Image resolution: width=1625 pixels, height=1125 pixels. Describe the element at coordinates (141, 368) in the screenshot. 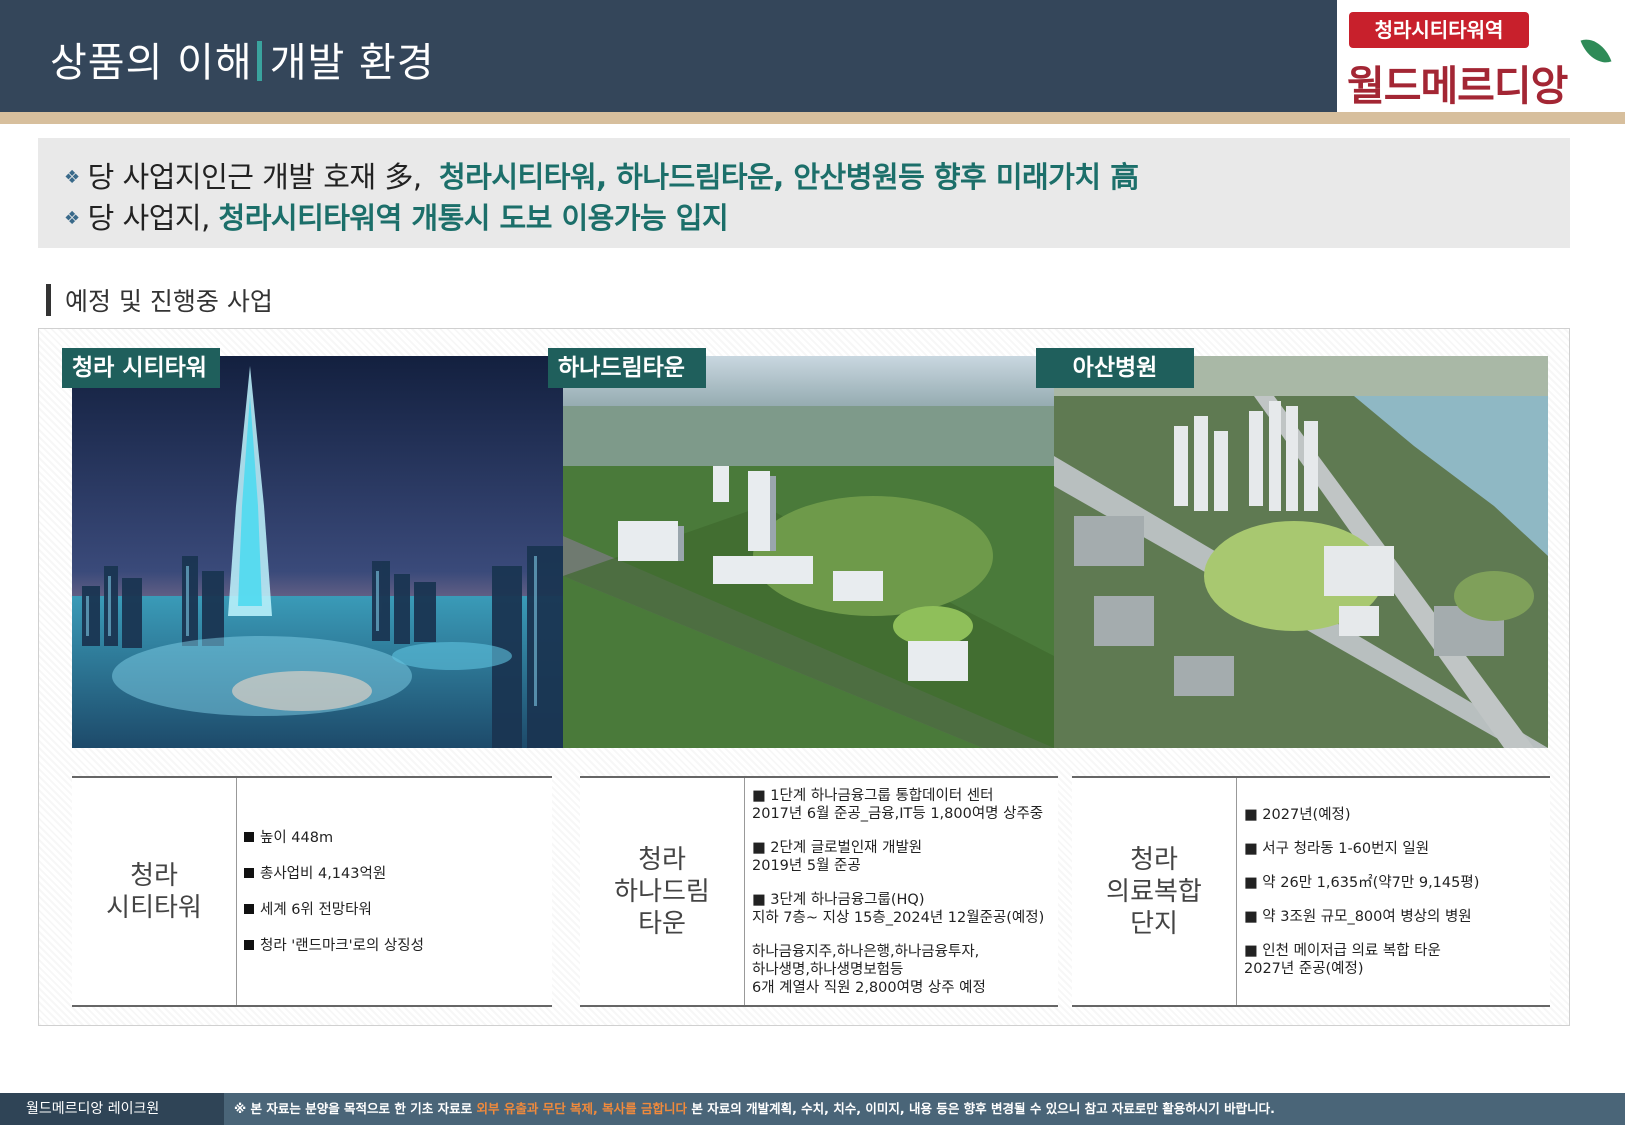

I see `tag-citytower: 청라 시티타워` at that location.